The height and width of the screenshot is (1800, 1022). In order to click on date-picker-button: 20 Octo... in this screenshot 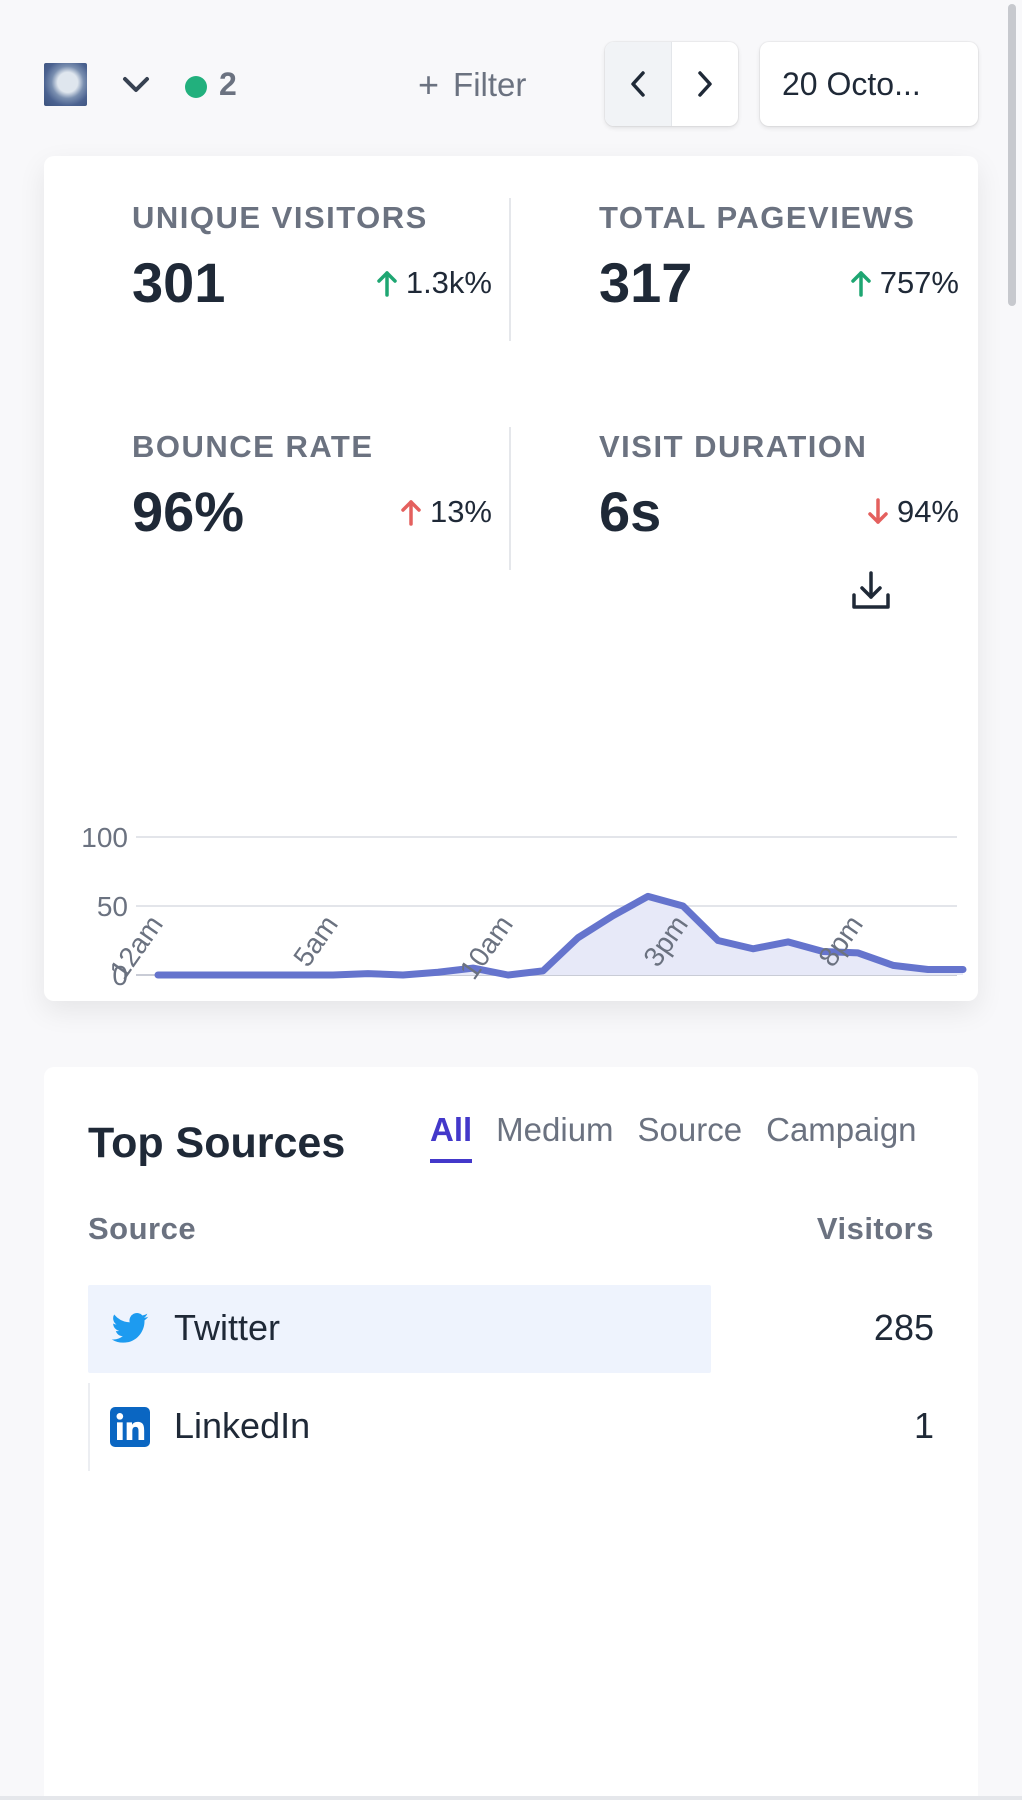, I will do `click(869, 84)`.